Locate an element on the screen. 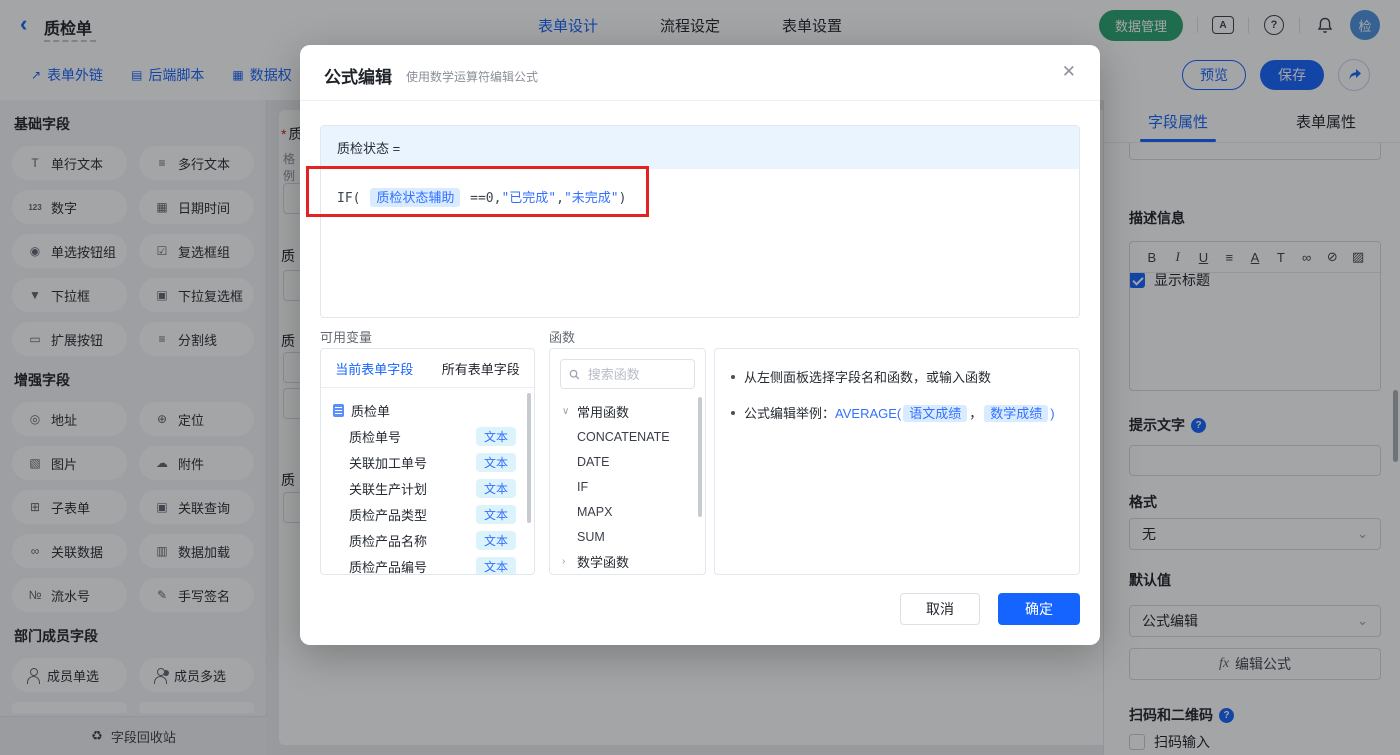 The width and height of the screenshot is (1400, 755). variables-tabs: 当前表单字段 所有表单字段 is located at coordinates (427, 368).